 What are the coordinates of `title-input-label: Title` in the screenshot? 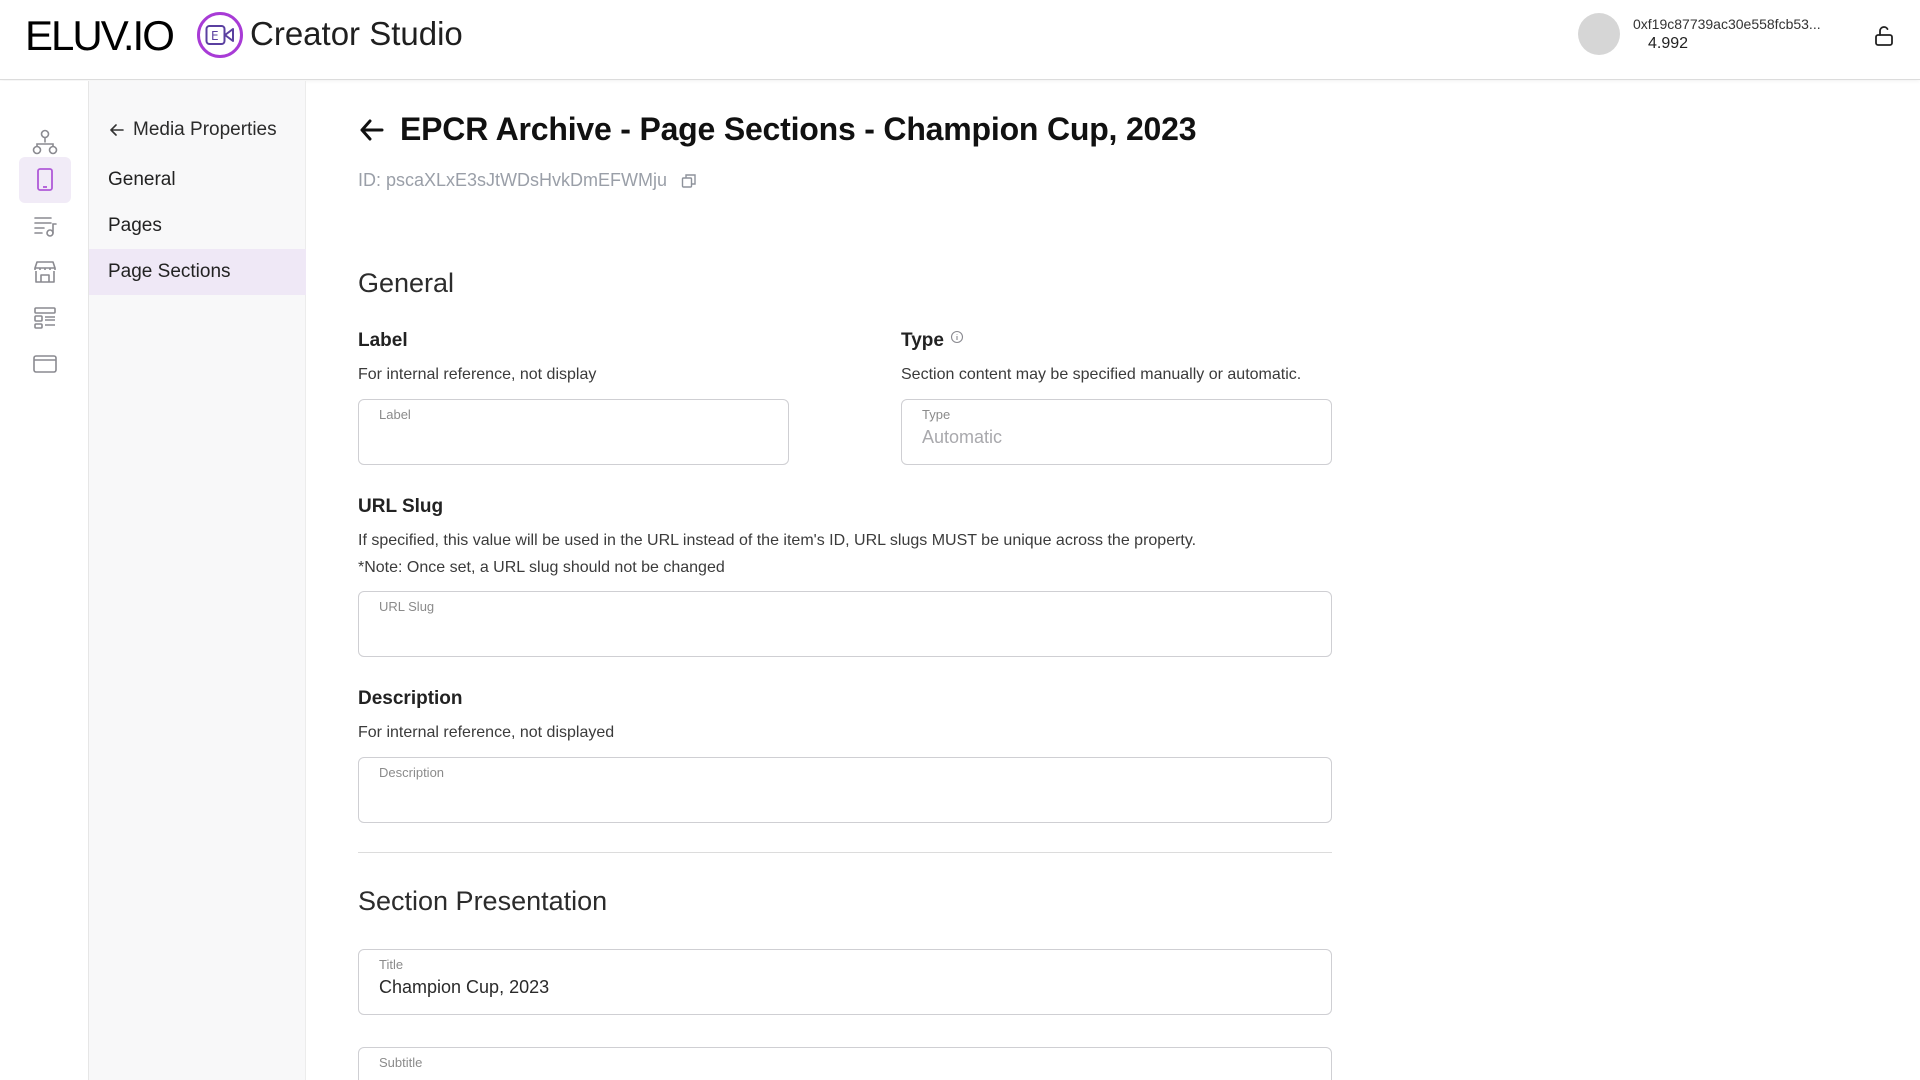 It's located at (391, 964).